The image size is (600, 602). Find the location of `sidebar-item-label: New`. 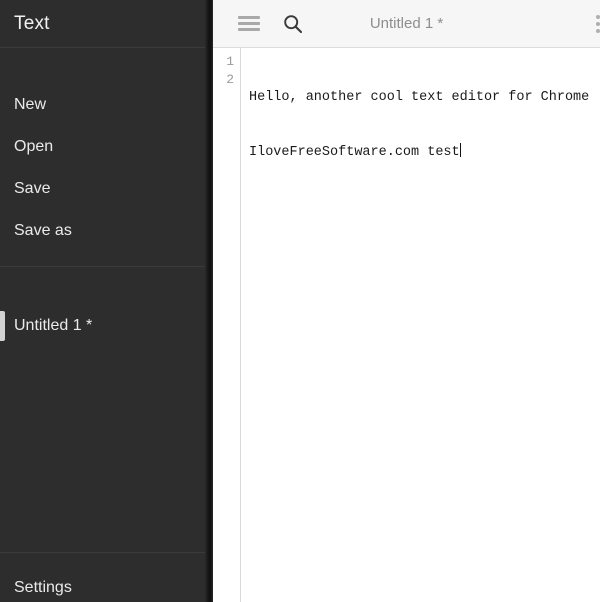

sidebar-item-label: New is located at coordinates (30, 104).